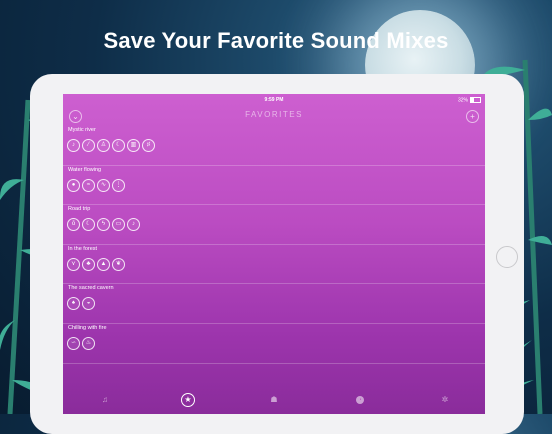 The image size is (552, 434). Describe the element at coordinates (88, 264) in the screenshot. I see `tree-icon: ♣` at that location.